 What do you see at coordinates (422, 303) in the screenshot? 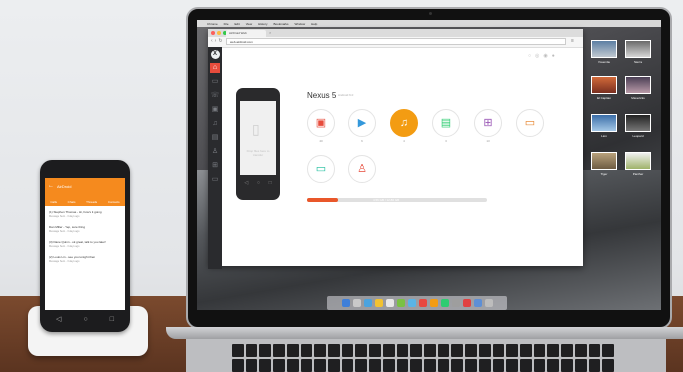
I see `photos-icon` at bounding box center [422, 303].